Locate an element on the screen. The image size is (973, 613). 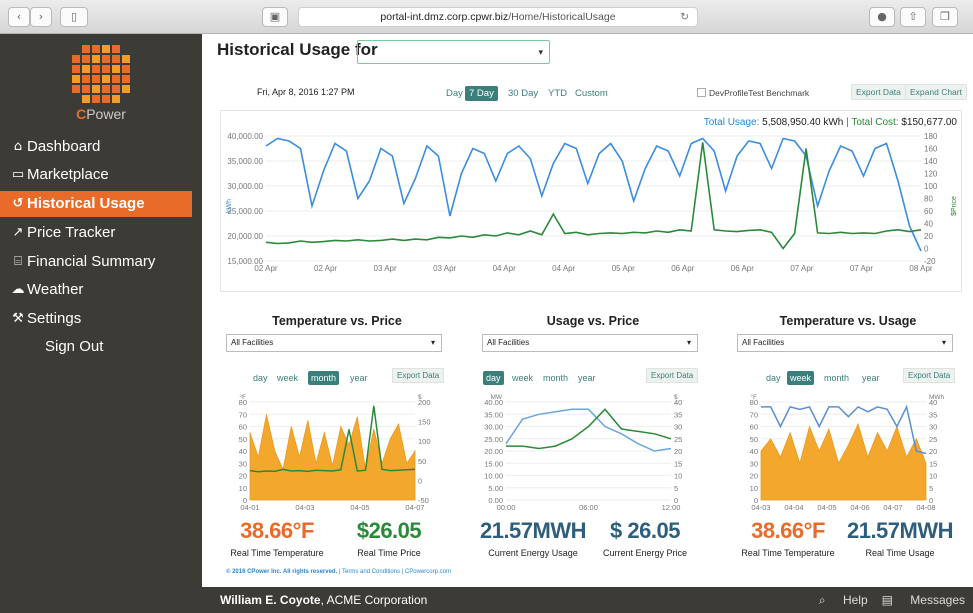
tabs-button: ❐ is located at coordinates (945, 17).